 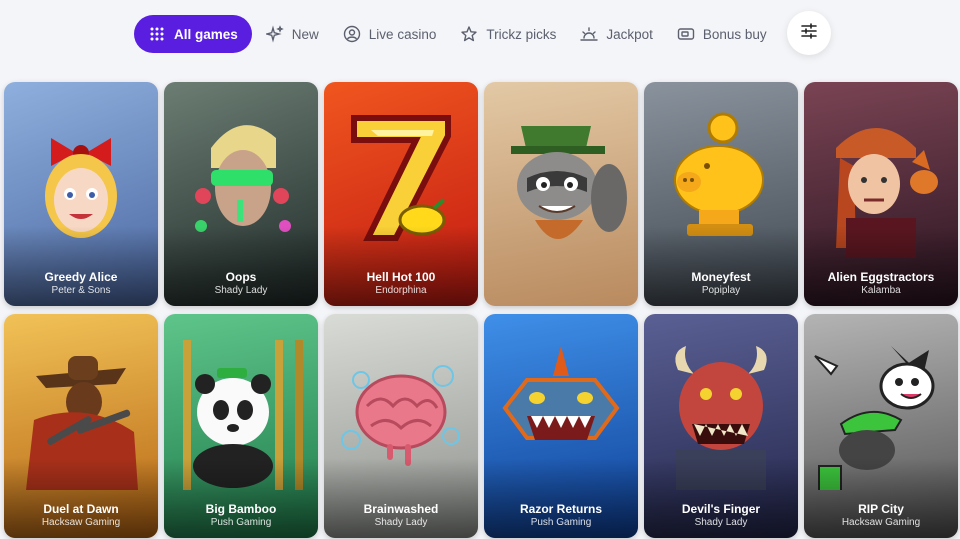 I want to click on tab-trickz-picks: Trickz picks, so click(x=508, y=34).